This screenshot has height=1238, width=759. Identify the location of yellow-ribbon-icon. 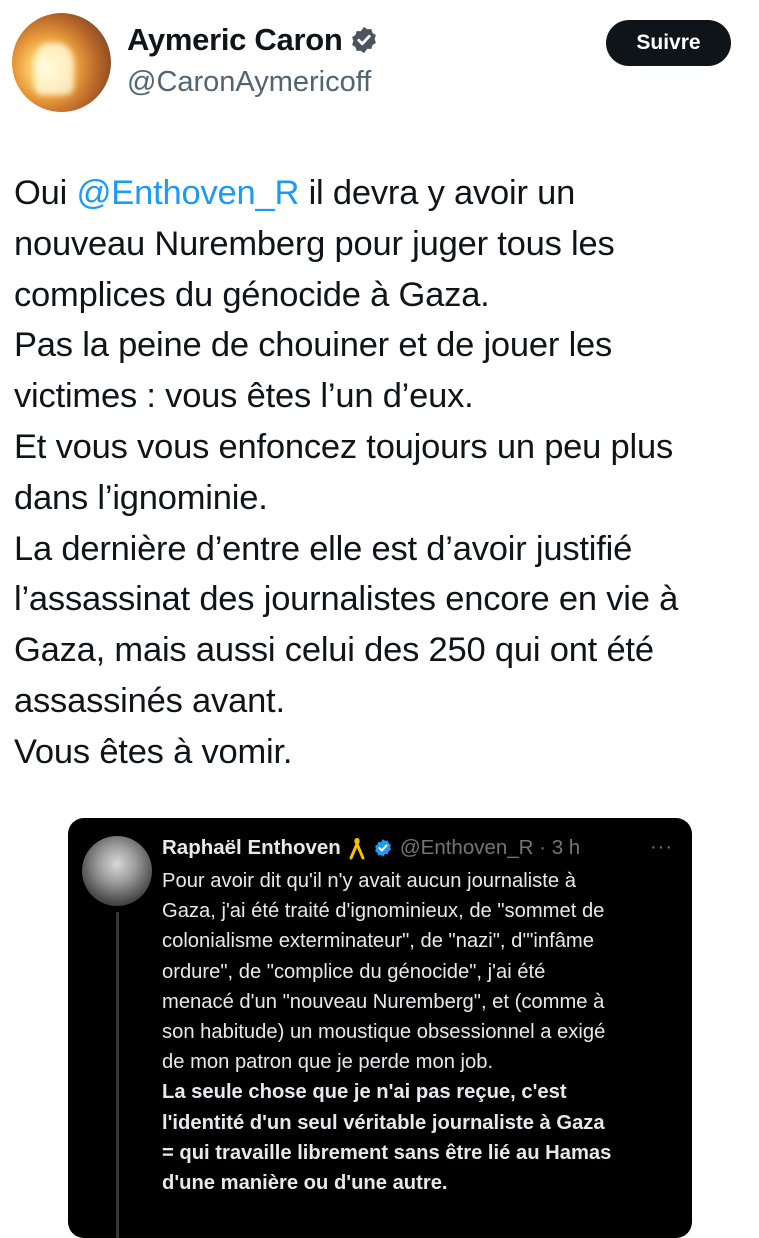
(357, 849).